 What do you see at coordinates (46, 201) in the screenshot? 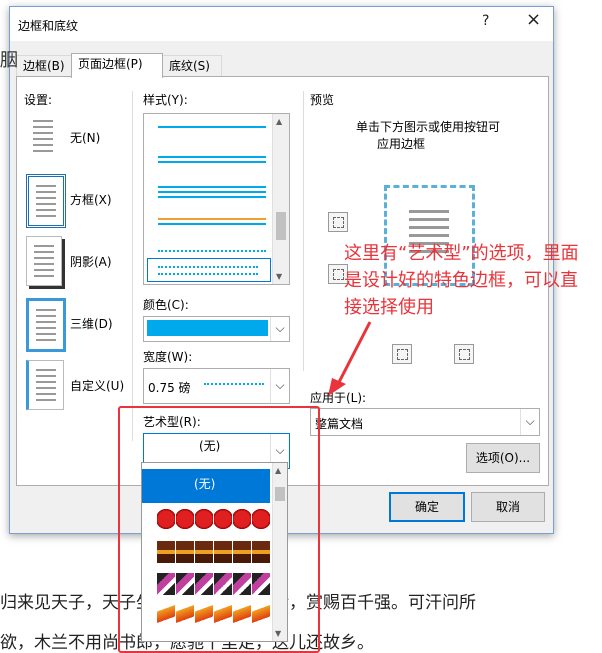
I see `setting-box-icon` at bounding box center [46, 201].